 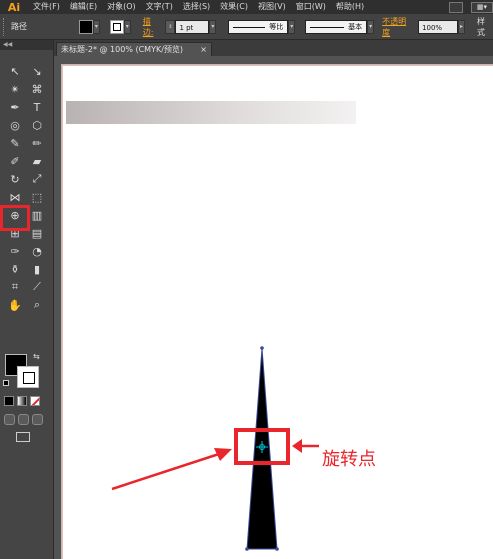 I want to click on menu-edit: 编辑(E), so click(x=83, y=7).